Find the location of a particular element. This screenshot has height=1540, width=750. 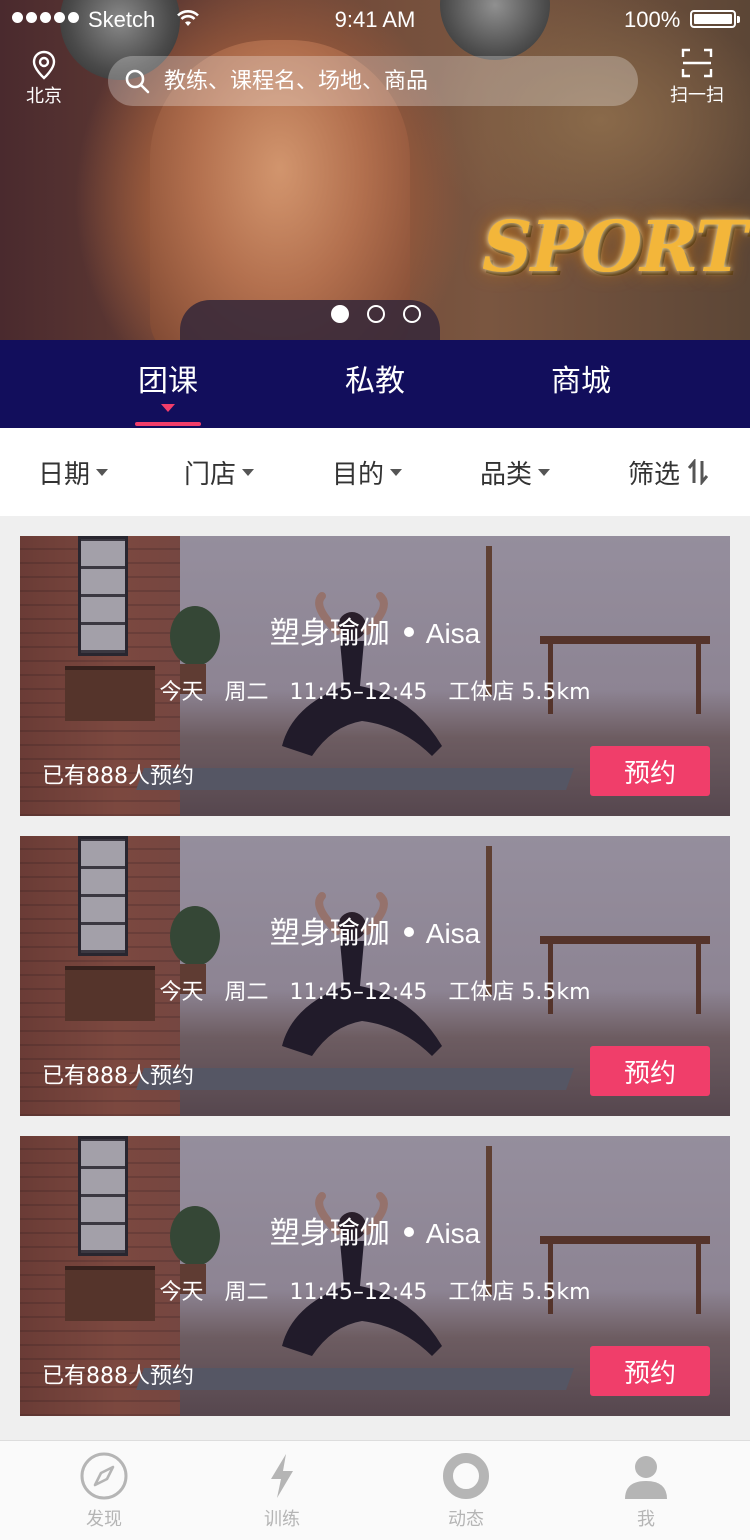

filter-bar: 日期 门店 目的 品类 筛选 is located at coordinates (375, 472).